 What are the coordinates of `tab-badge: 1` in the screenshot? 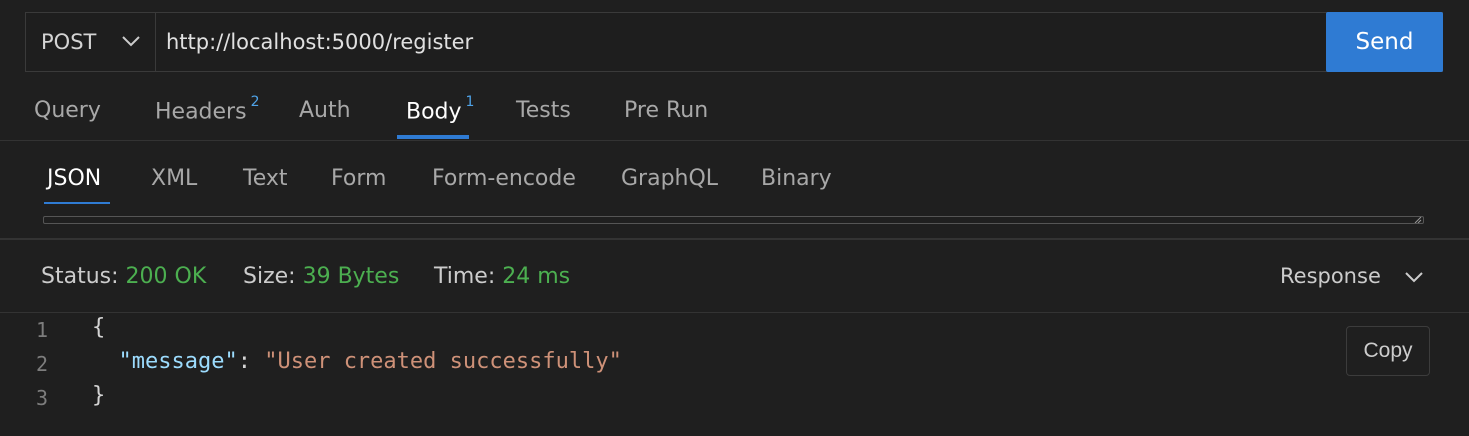 It's located at (470, 102).